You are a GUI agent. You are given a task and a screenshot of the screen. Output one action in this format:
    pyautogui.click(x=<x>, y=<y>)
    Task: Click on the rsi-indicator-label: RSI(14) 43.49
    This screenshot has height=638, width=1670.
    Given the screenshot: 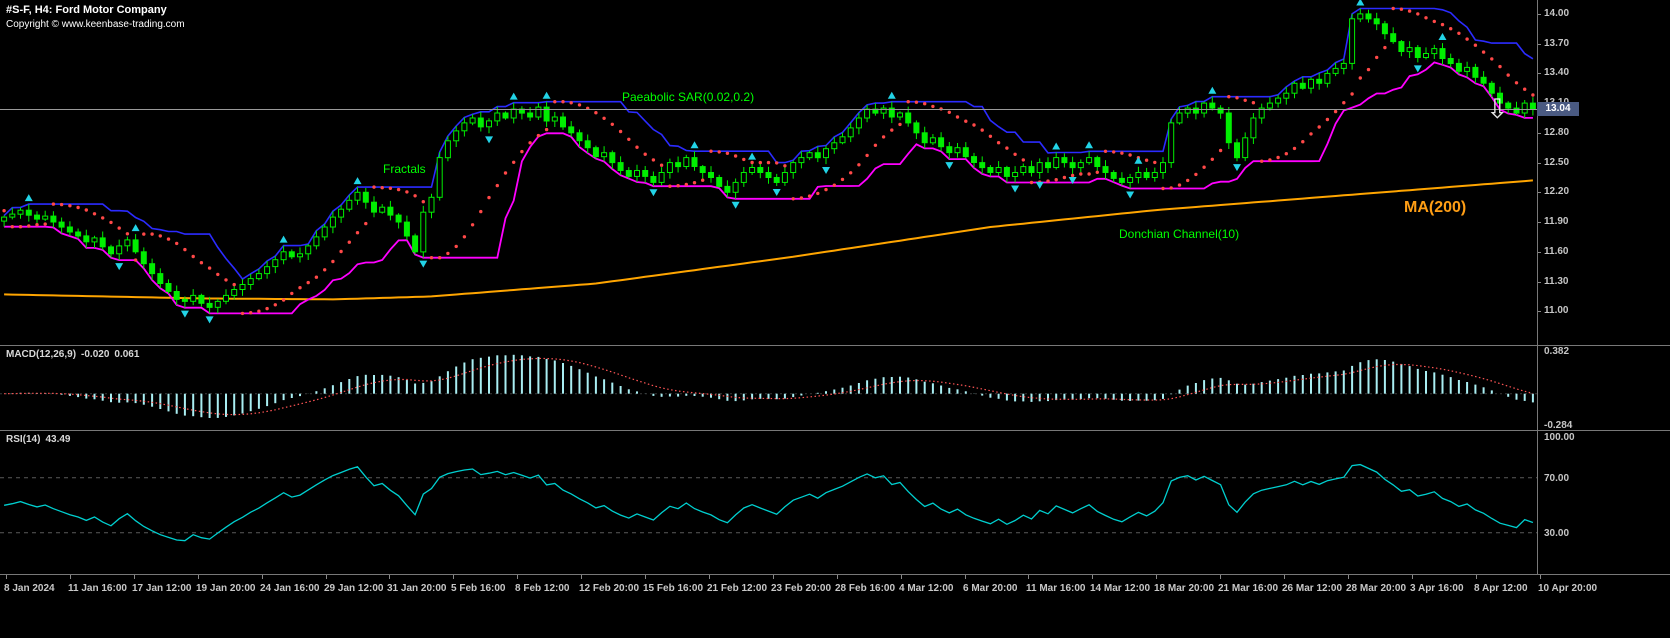 What is the action you would take?
    pyautogui.click(x=40, y=439)
    